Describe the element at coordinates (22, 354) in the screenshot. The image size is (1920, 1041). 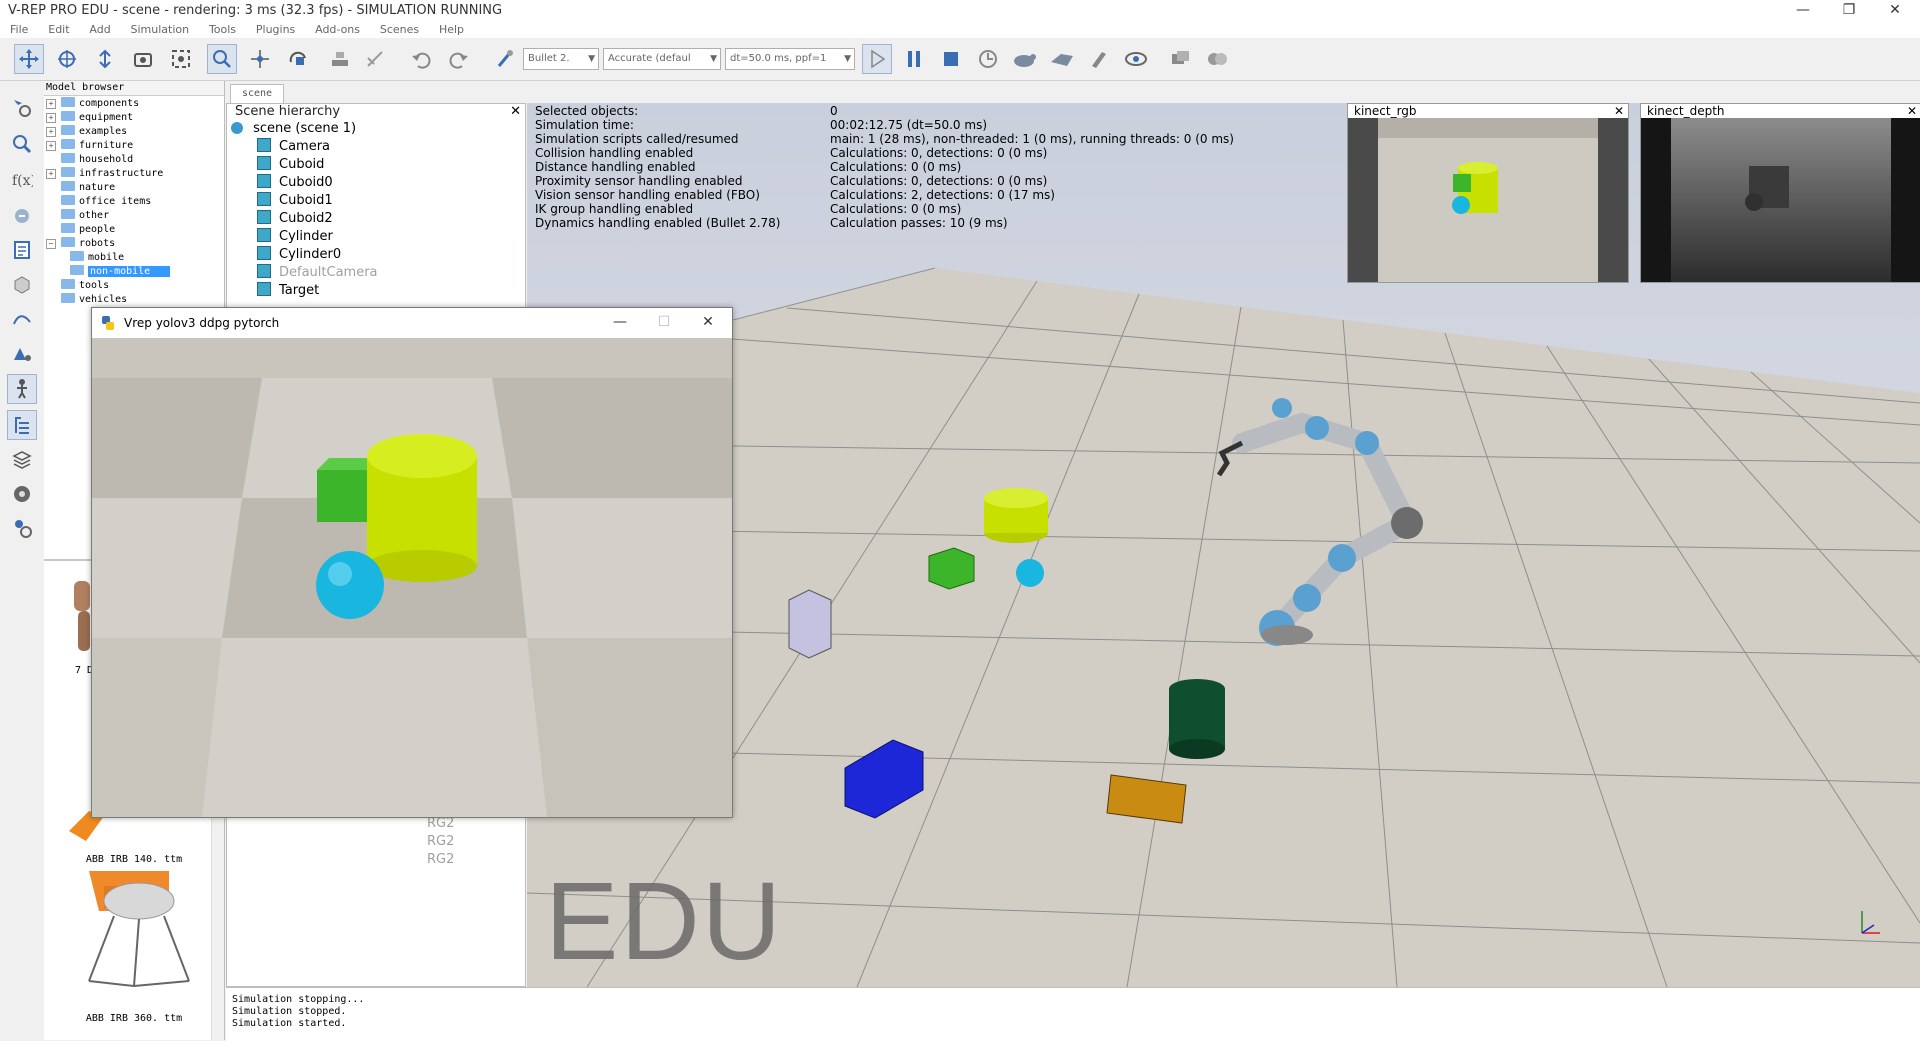
I see `selection-icon` at that location.